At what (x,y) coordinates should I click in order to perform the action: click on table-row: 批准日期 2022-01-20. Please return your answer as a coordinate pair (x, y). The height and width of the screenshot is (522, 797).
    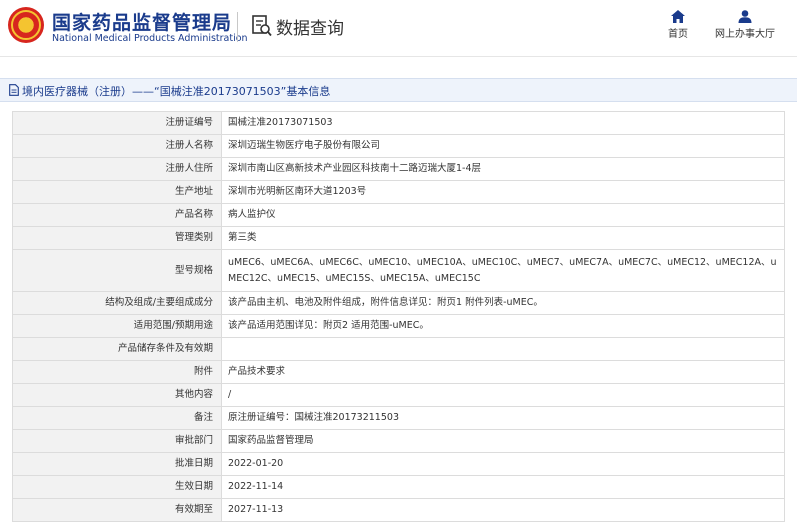
    Looking at the image, I should click on (398, 464).